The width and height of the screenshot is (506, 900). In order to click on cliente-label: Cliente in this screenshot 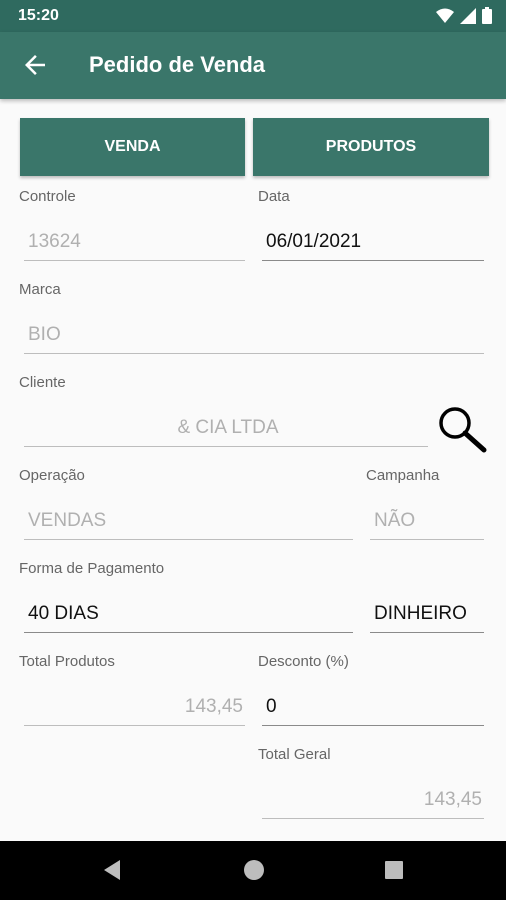, I will do `click(42, 382)`.